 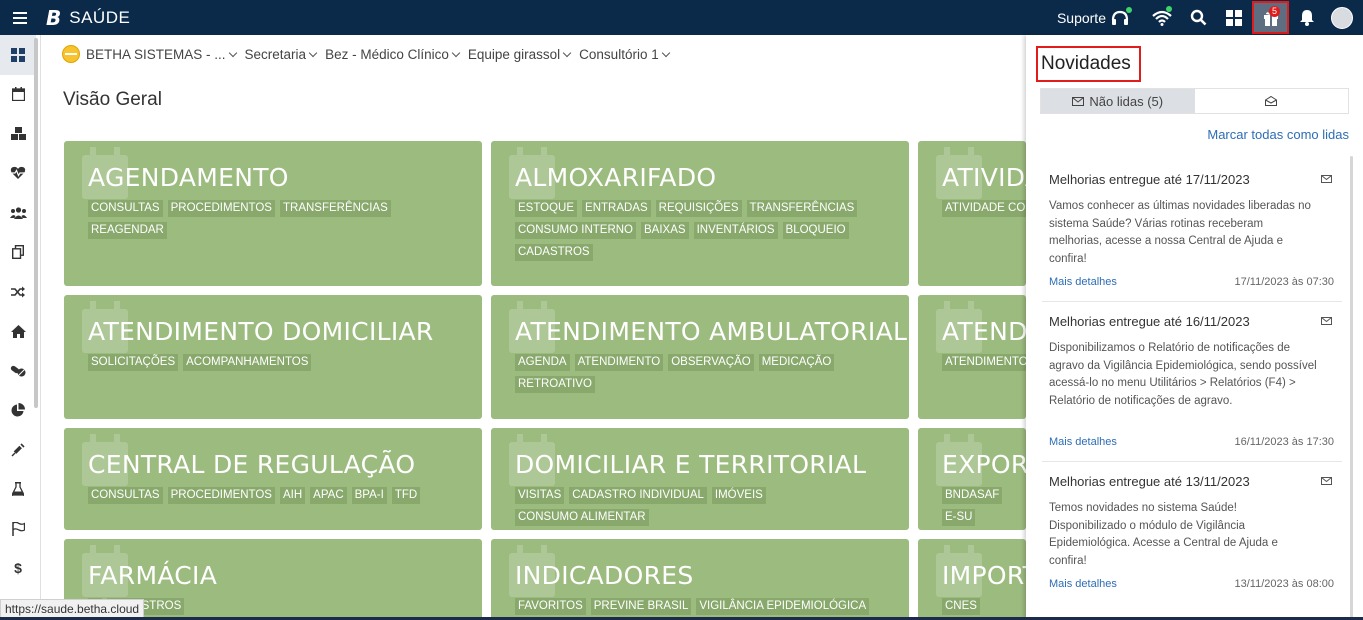 What do you see at coordinates (1270, 17) in the screenshot?
I see `news-button: 5` at bounding box center [1270, 17].